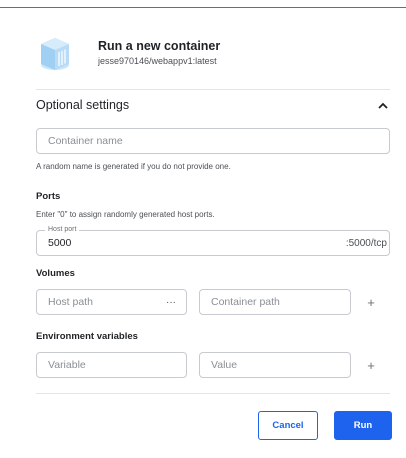 This screenshot has height=458, width=406. I want to click on container-path-field, so click(275, 302).